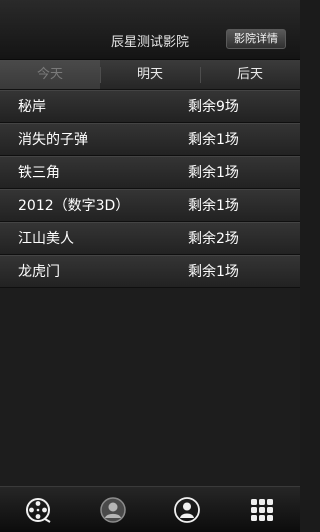  What do you see at coordinates (150, 30) in the screenshot?
I see `header-bar: 辰星测试影院 影院详情` at bounding box center [150, 30].